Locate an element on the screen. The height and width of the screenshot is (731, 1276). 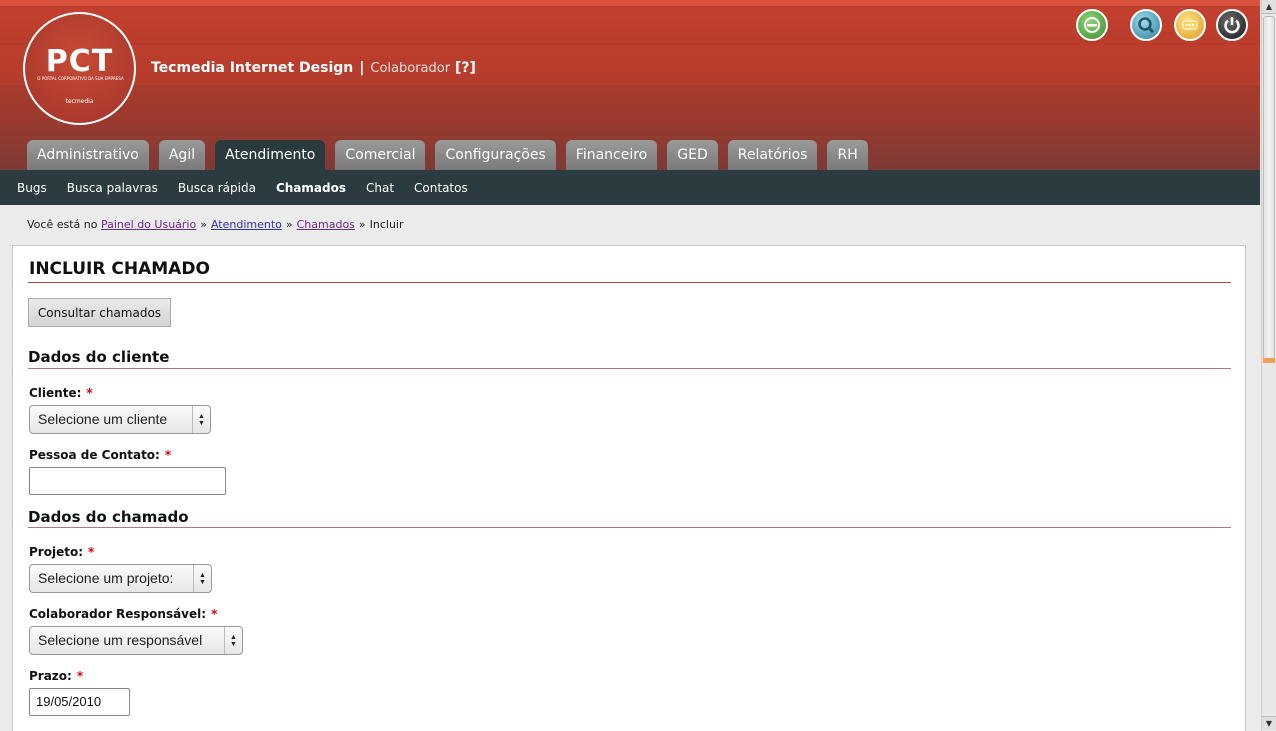
tab-rh: RH is located at coordinates (847, 155).